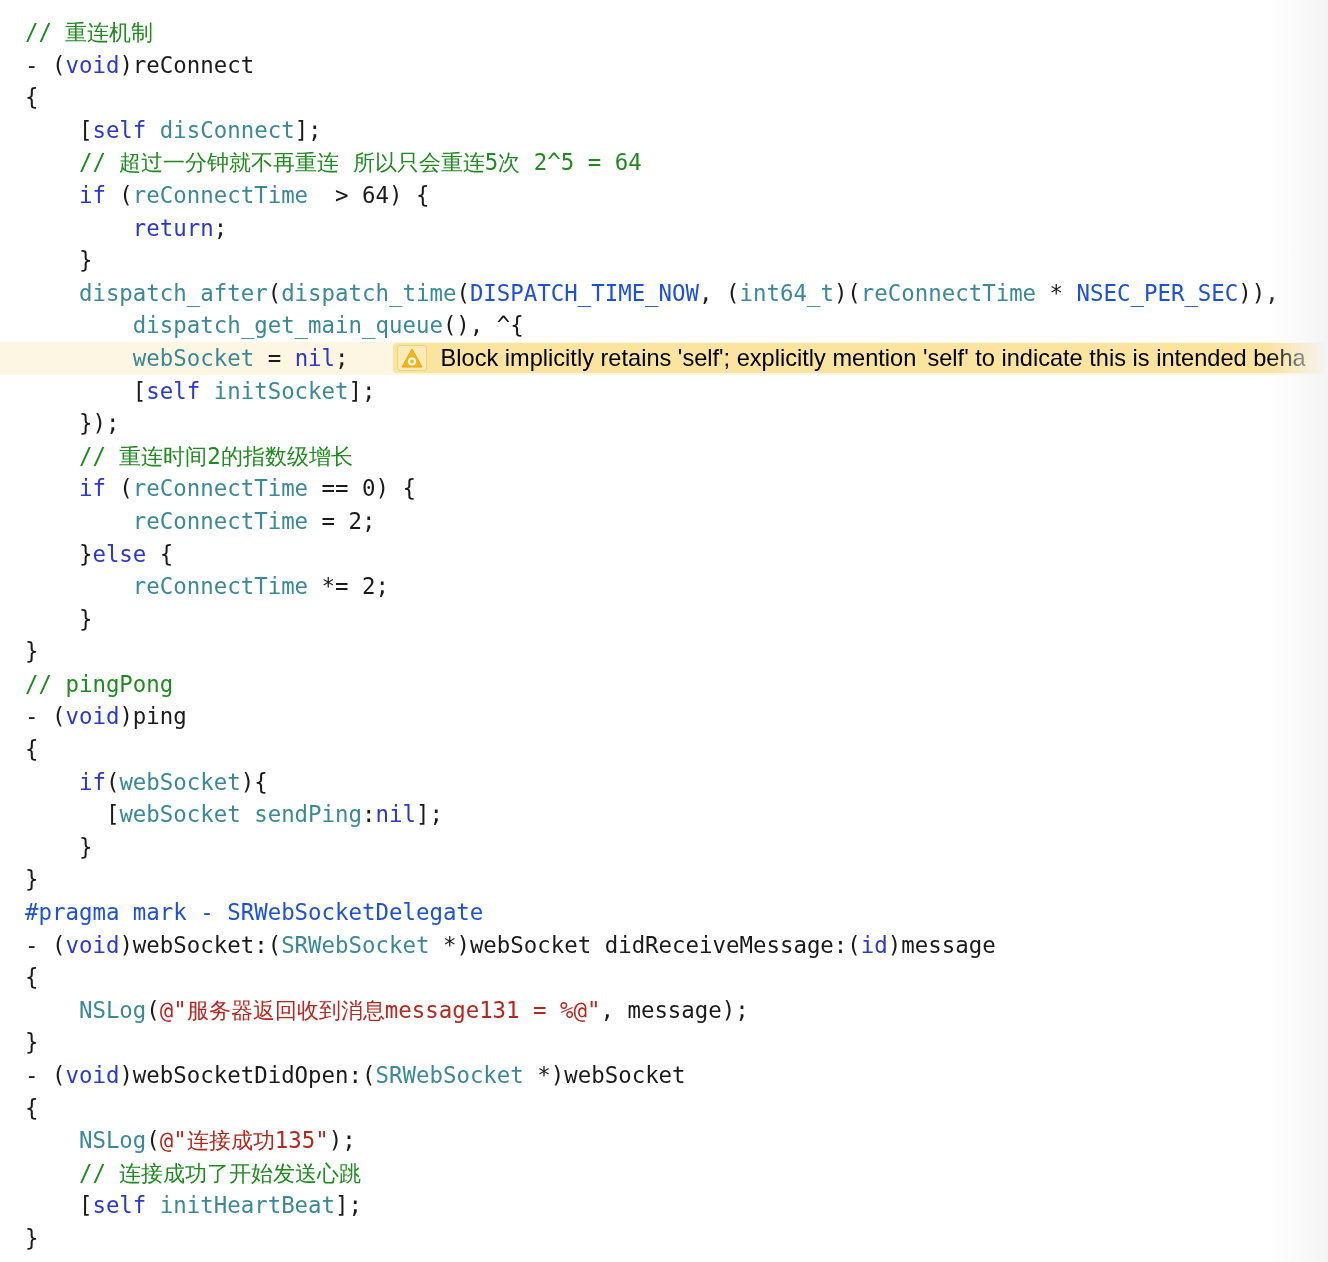  Describe the element at coordinates (359, 163) in the screenshot. I see `code-line: // 超过一分钟就不再重连 所以只会重连5次 2^5 = 64` at that location.